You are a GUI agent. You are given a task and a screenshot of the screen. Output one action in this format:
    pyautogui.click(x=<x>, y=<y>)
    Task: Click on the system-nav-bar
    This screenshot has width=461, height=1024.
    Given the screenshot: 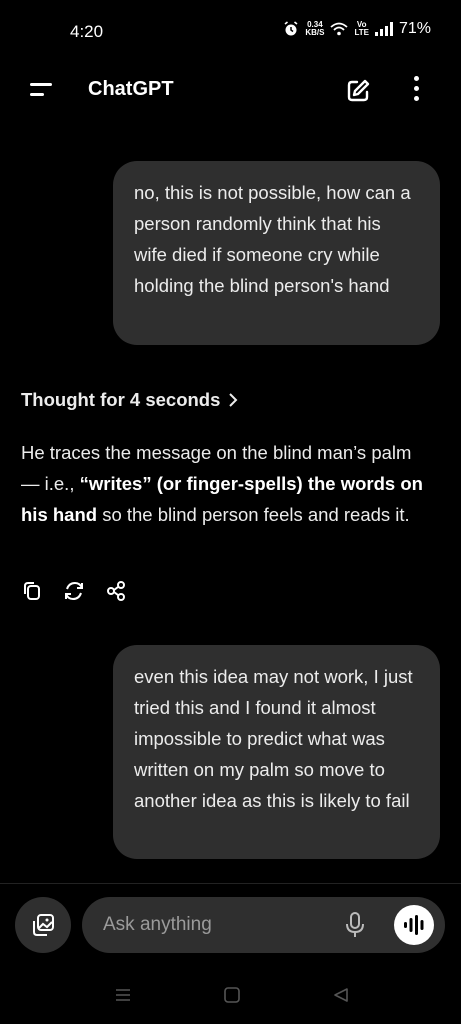 What is the action you would take?
    pyautogui.click(x=230, y=997)
    